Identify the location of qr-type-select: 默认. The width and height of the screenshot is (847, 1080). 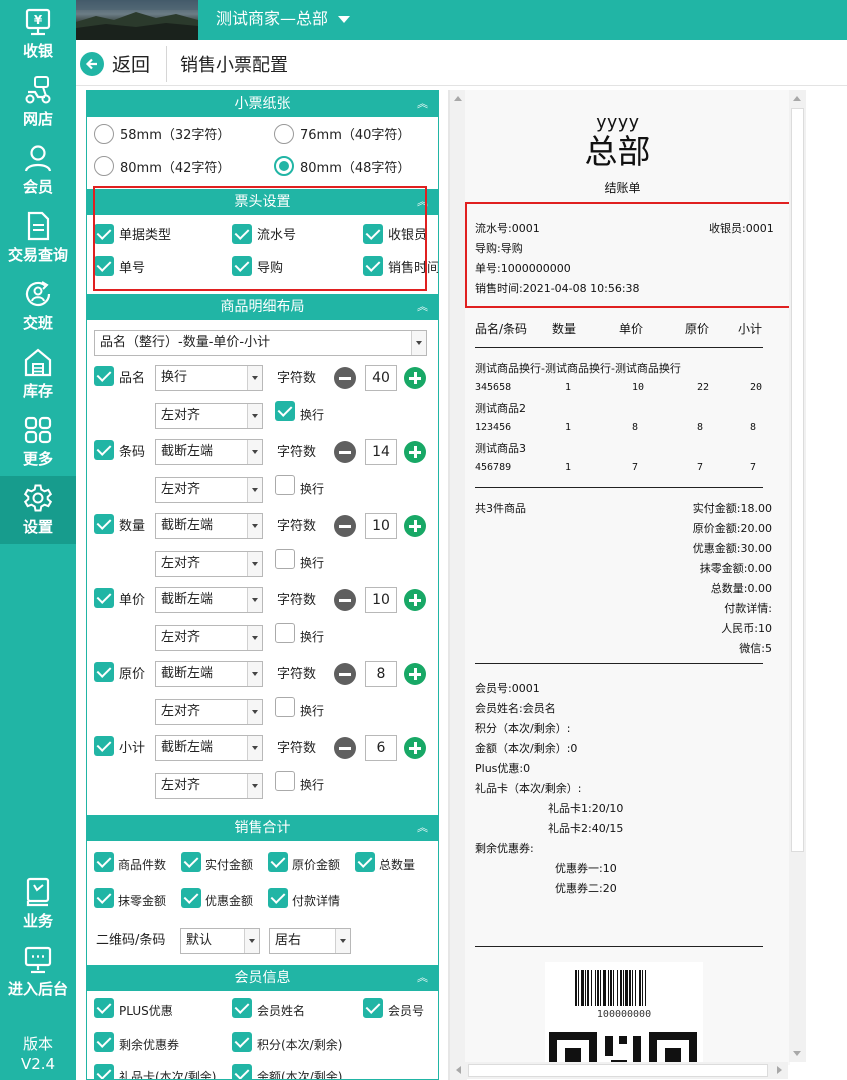
(220, 941).